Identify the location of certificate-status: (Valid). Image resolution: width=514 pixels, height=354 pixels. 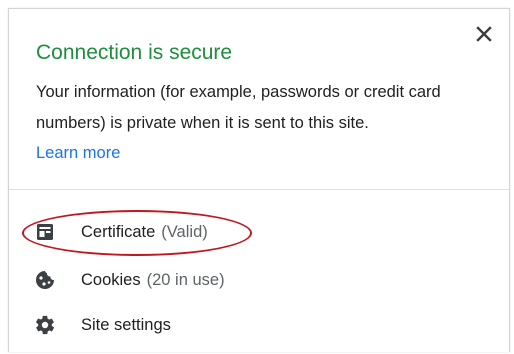
(184, 231).